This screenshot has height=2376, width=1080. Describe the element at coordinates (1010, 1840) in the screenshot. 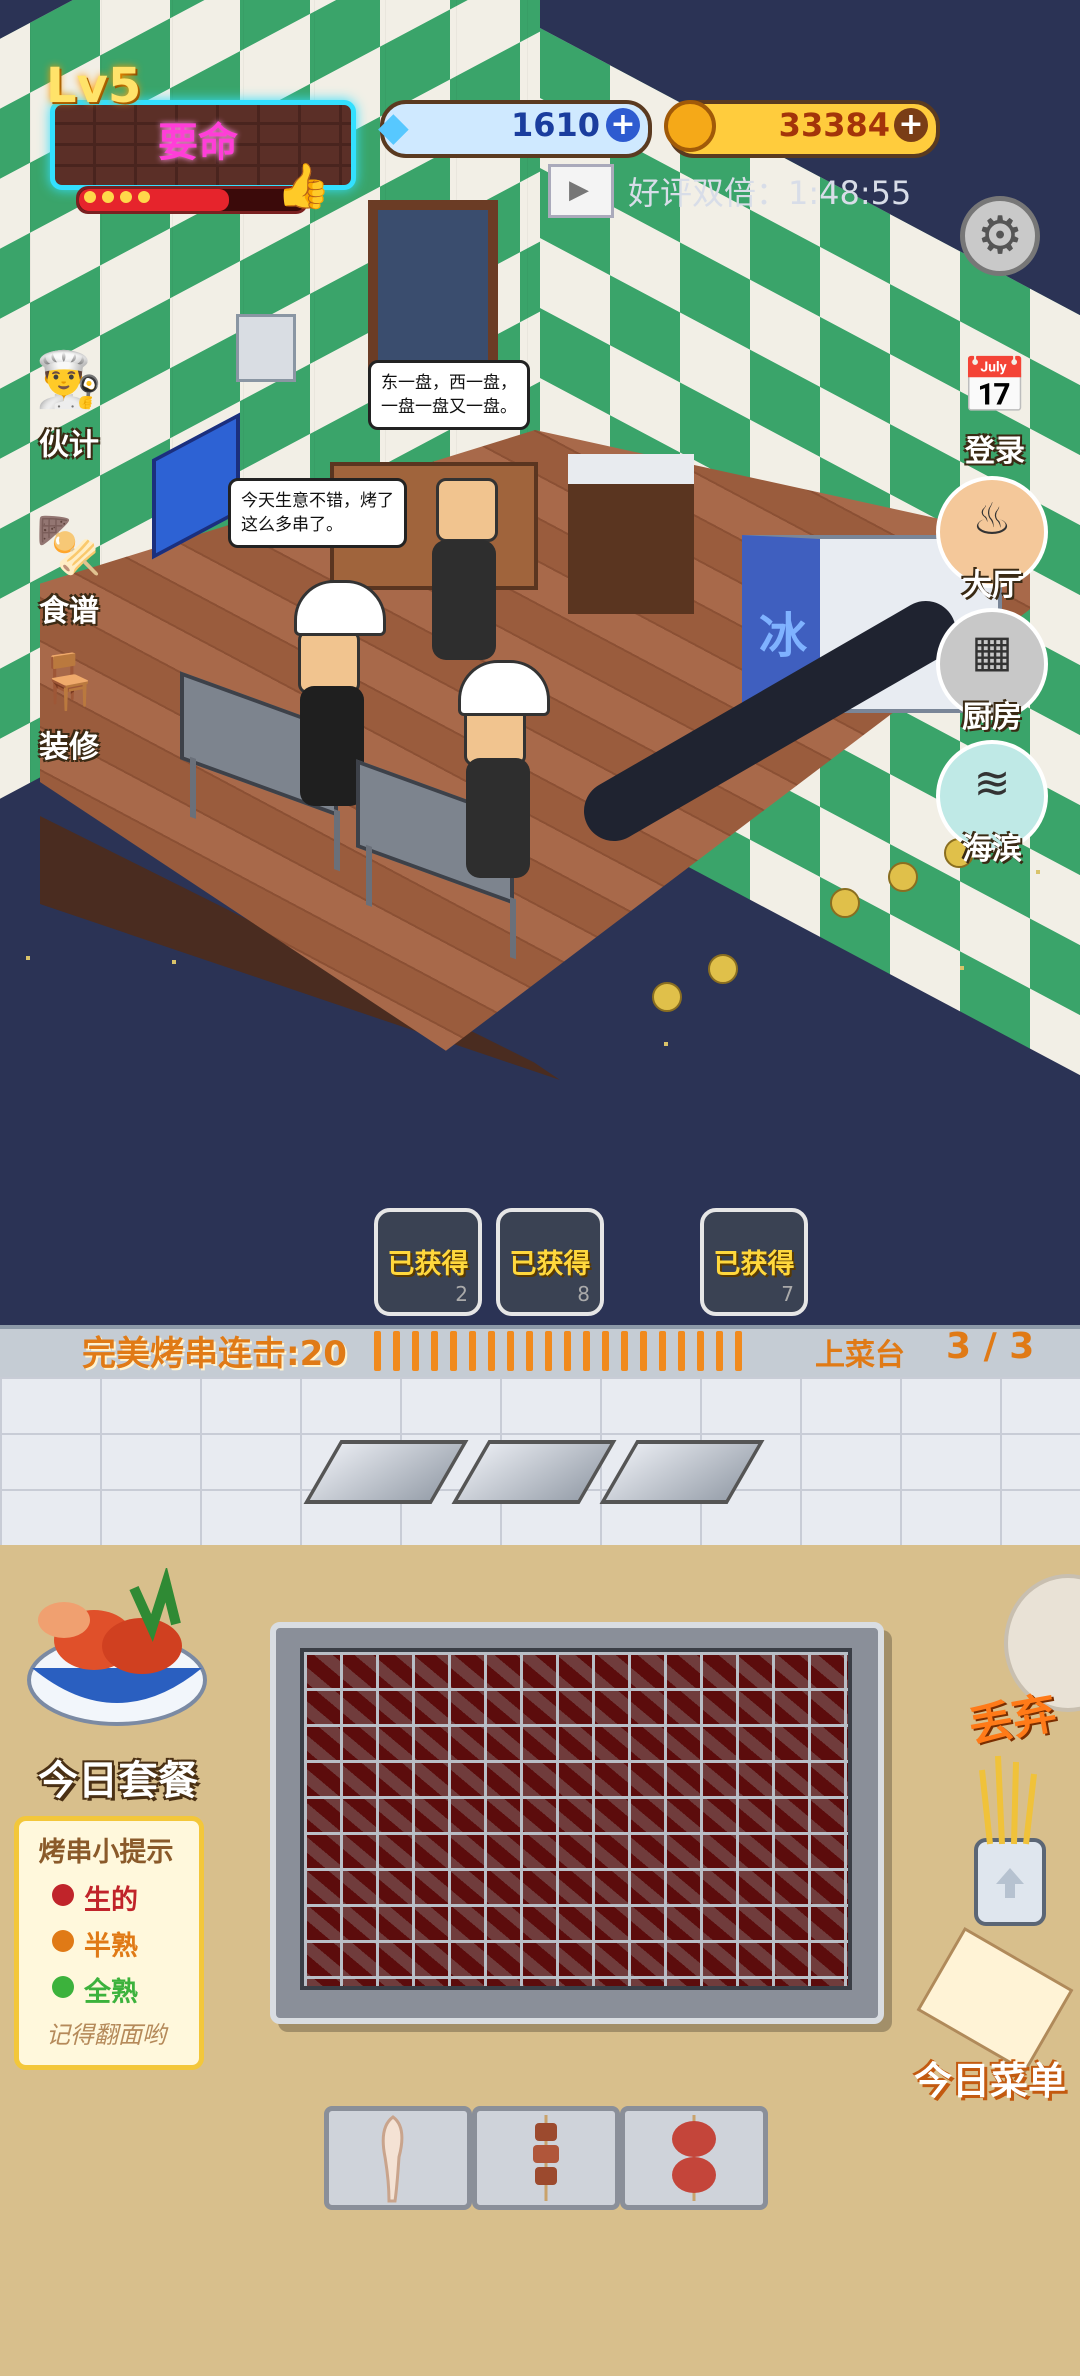

I see `discard-bin-icon` at that location.